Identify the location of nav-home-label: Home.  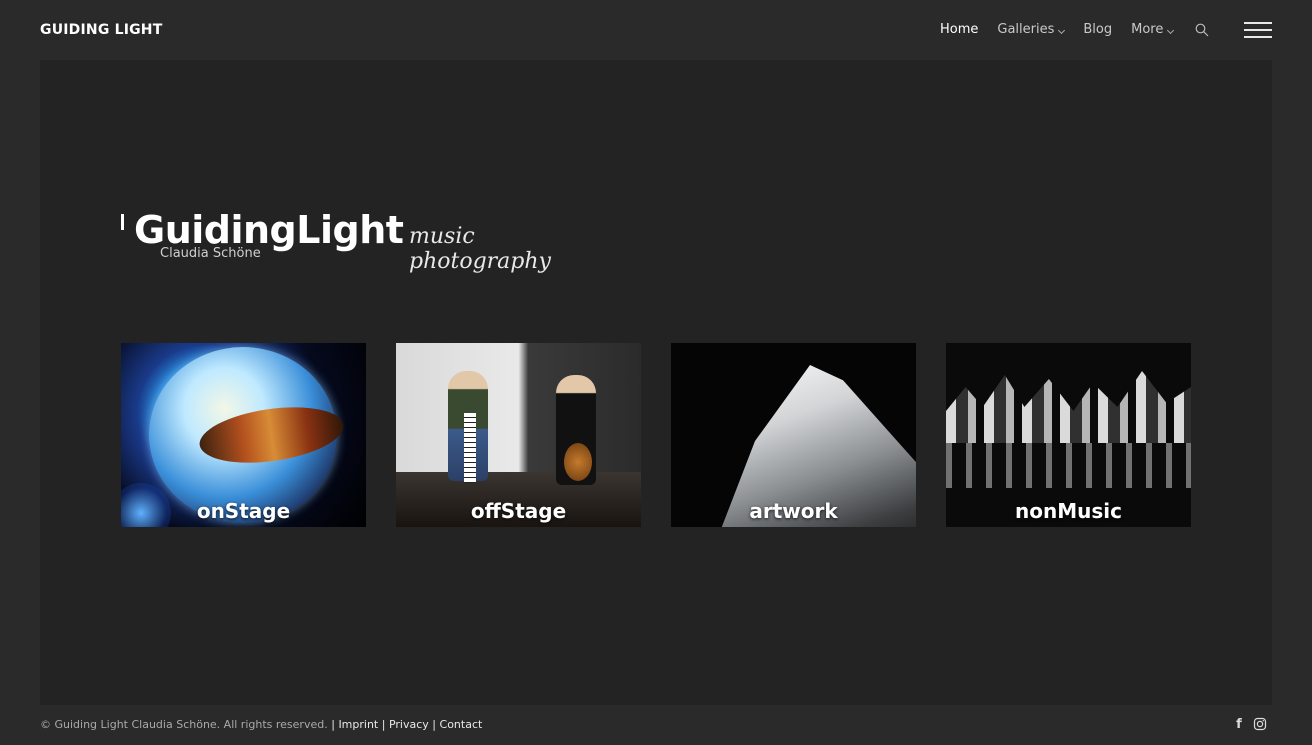
(959, 29).